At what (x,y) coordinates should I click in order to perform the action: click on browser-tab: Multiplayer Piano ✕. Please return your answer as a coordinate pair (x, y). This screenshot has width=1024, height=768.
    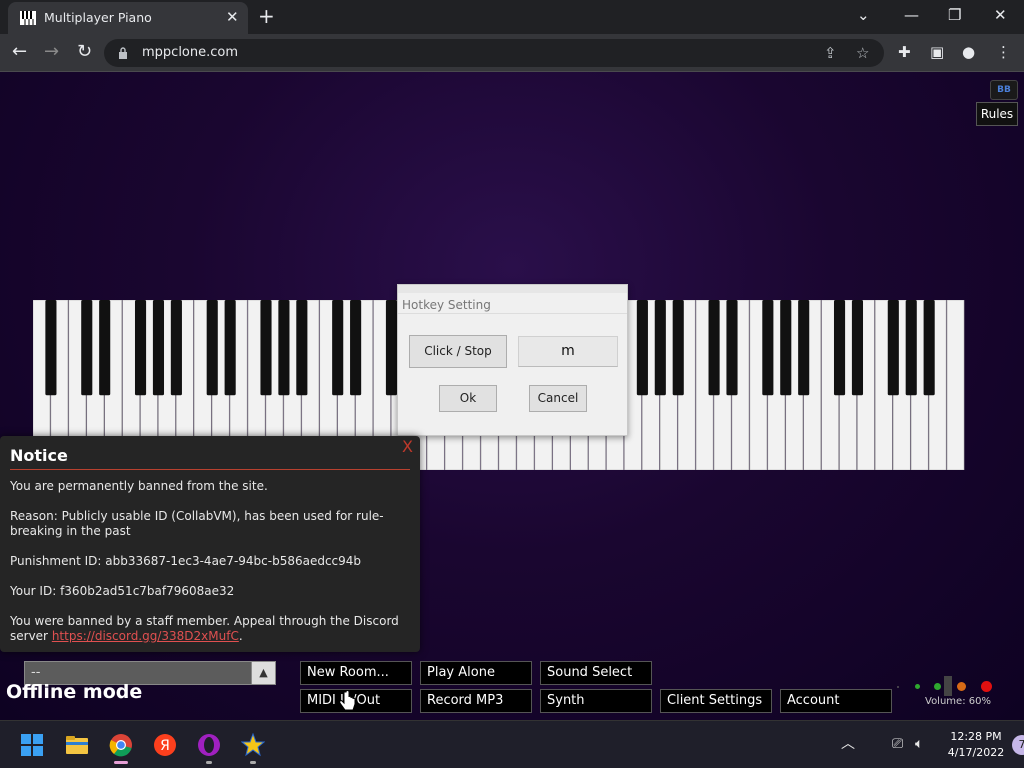
    Looking at the image, I should click on (128, 18).